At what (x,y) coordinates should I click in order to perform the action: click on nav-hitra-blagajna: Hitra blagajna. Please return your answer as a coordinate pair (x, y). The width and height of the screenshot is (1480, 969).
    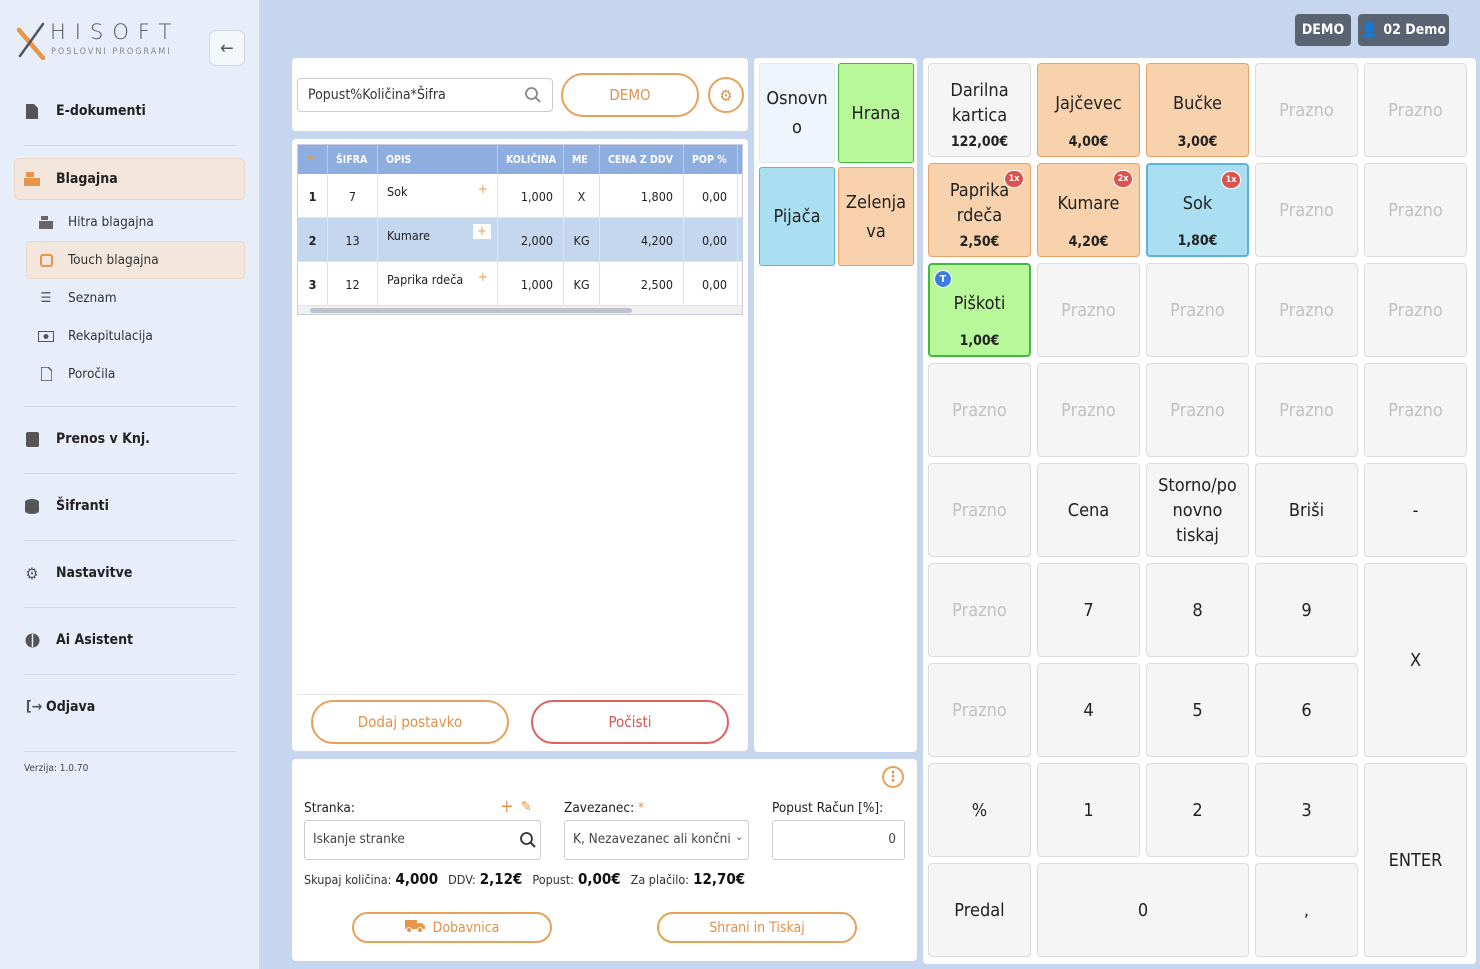
    Looking at the image, I should click on (96, 222).